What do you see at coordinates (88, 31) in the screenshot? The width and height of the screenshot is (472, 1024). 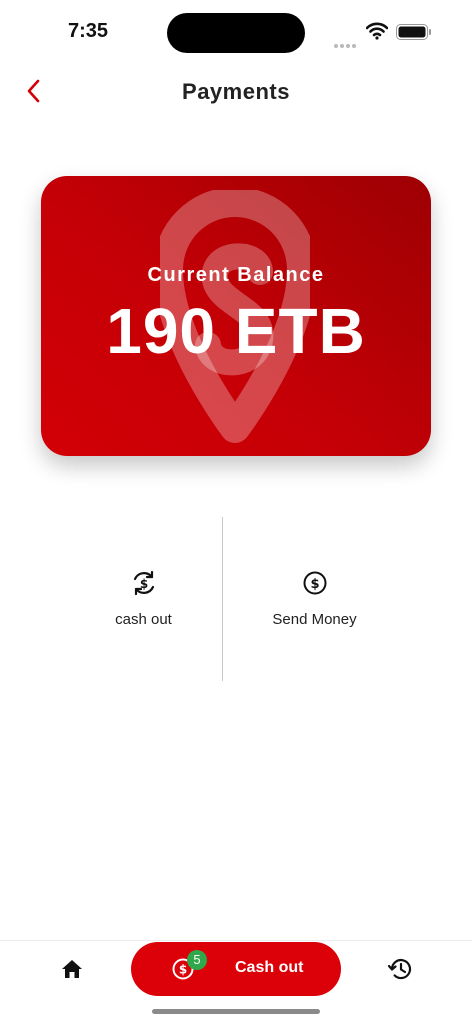 I see `status-time: 7:35` at bounding box center [88, 31].